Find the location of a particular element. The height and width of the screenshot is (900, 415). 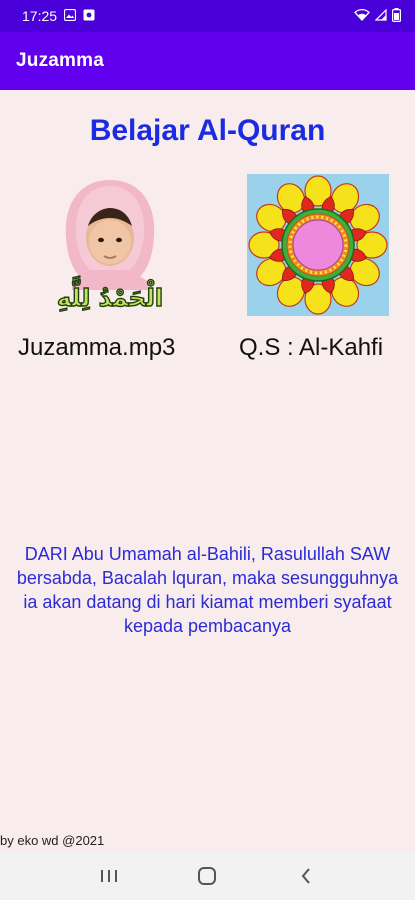

al-kahfi-label: Q.S : Al-Kahfi is located at coordinates (311, 348).